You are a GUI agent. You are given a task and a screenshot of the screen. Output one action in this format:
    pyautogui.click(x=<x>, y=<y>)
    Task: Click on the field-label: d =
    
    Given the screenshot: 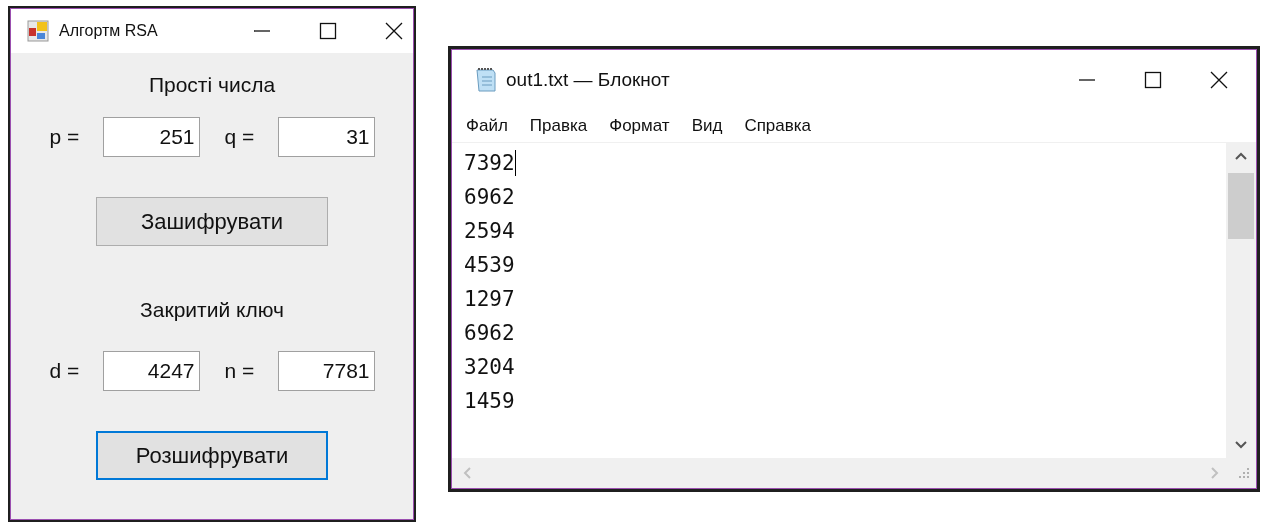 What is the action you would take?
    pyautogui.click(x=65, y=371)
    